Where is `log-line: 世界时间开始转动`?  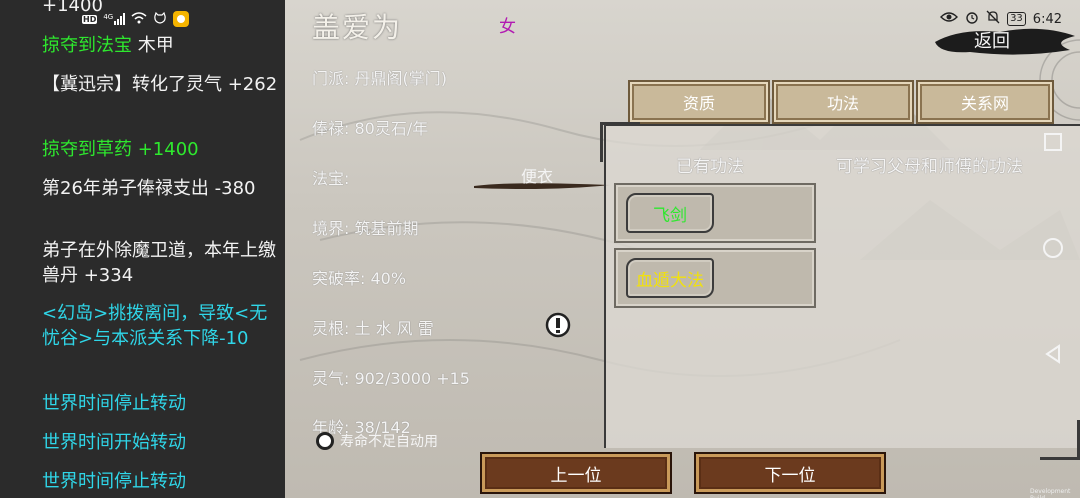
log-line: 世界时间开始转动 is located at coordinates (114, 442).